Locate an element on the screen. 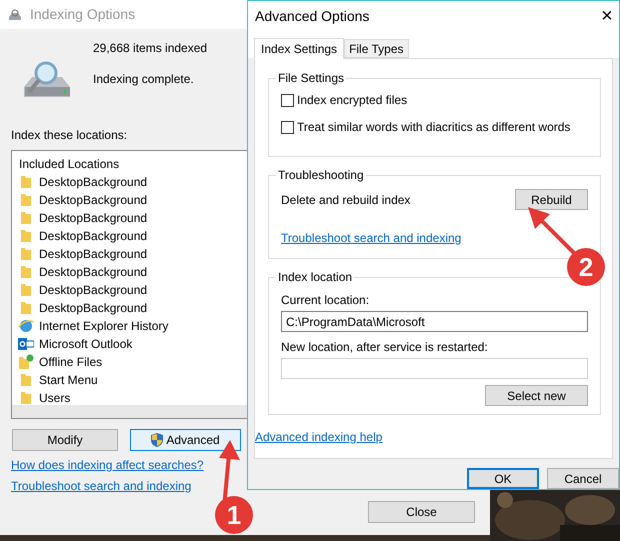 This screenshot has height=541, width=620. folder-sync-icon is located at coordinates (26, 362).